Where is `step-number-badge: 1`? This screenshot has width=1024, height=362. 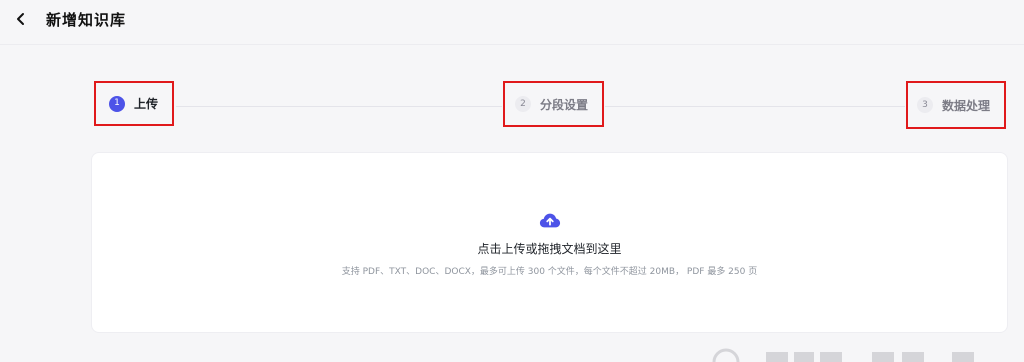 step-number-badge: 1 is located at coordinates (117, 103).